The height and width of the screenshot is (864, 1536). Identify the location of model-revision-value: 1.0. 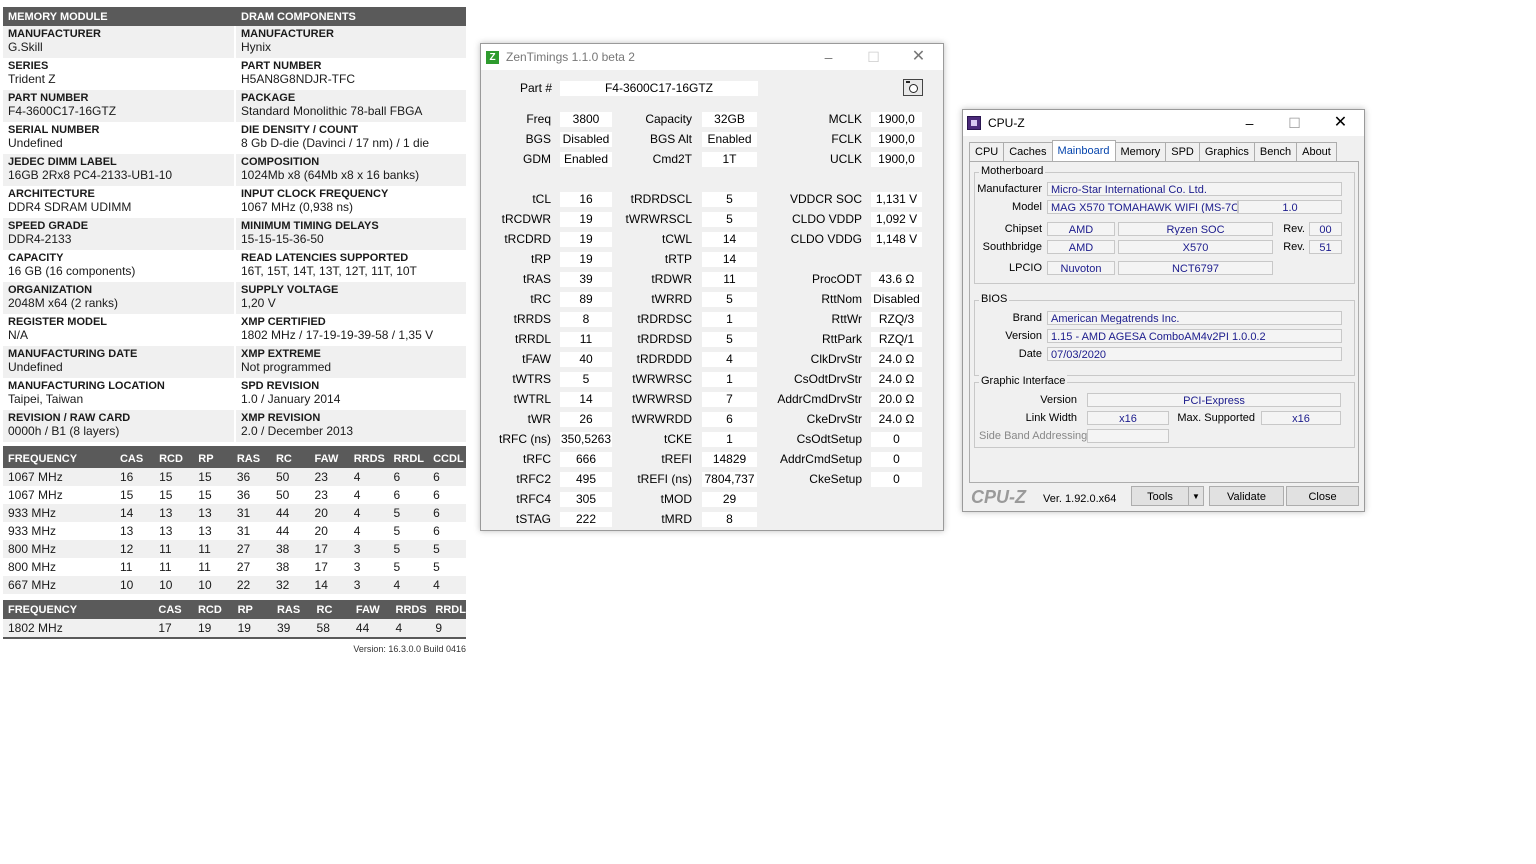
(1290, 207).